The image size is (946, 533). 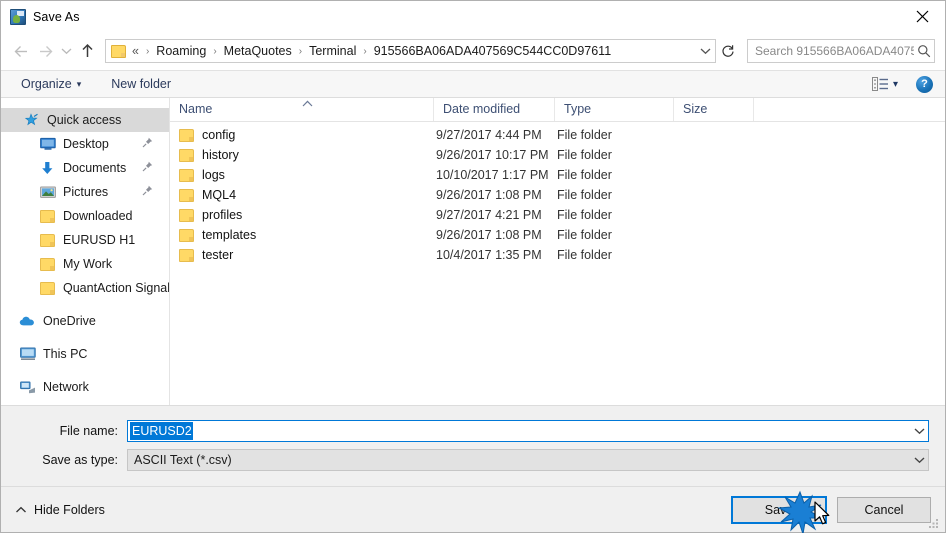 I want to click on breadcrumb-item-terminal-id: 915566BA06ADA407569C544CC0D97611, so click(x=533, y=51).